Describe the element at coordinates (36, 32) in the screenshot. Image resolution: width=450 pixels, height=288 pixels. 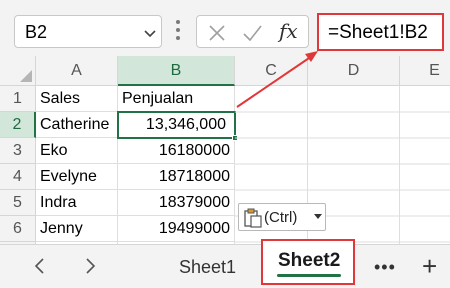
I see `name-box-value: B2` at that location.